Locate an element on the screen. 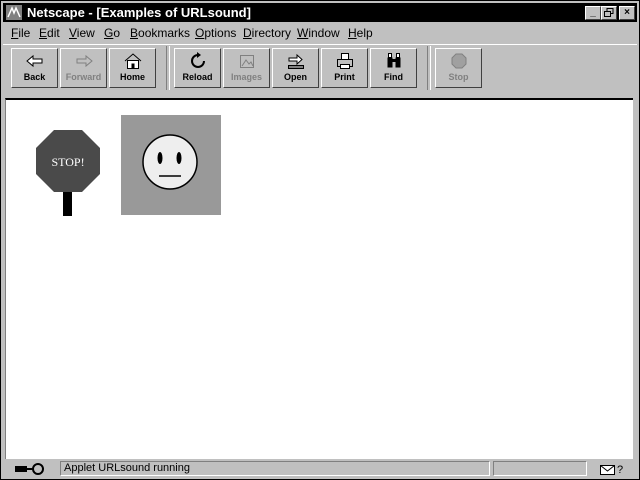 This screenshot has height=480, width=640. progress-bar is located at coordinates (540, 468).